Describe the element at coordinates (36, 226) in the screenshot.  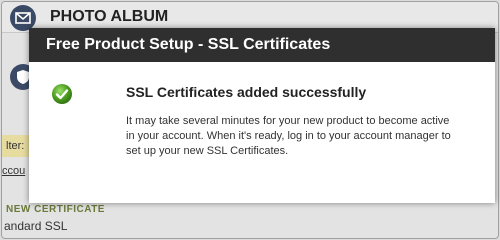
I see `background-standard-ssl-label: andard SSL` at that location.